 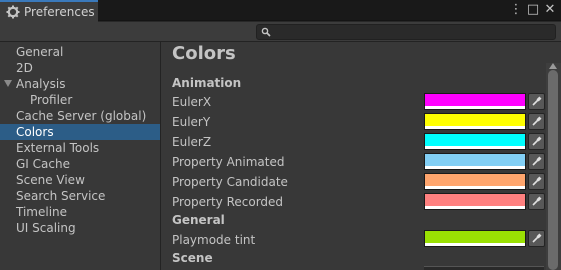 I want to click on search-icon, so click(x=266, y=32).